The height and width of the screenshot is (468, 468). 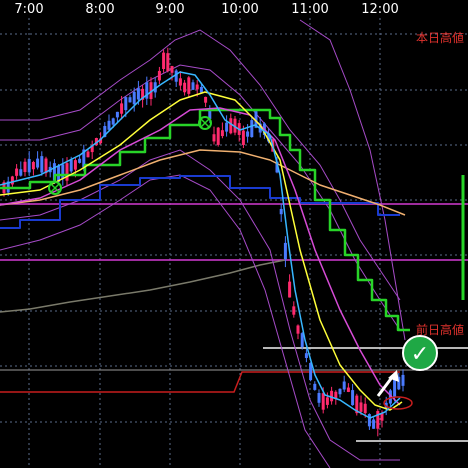 What do you see at coordinates (143, 286) in the screenshot?
I see `level-line` at bounding box center [143, 286].